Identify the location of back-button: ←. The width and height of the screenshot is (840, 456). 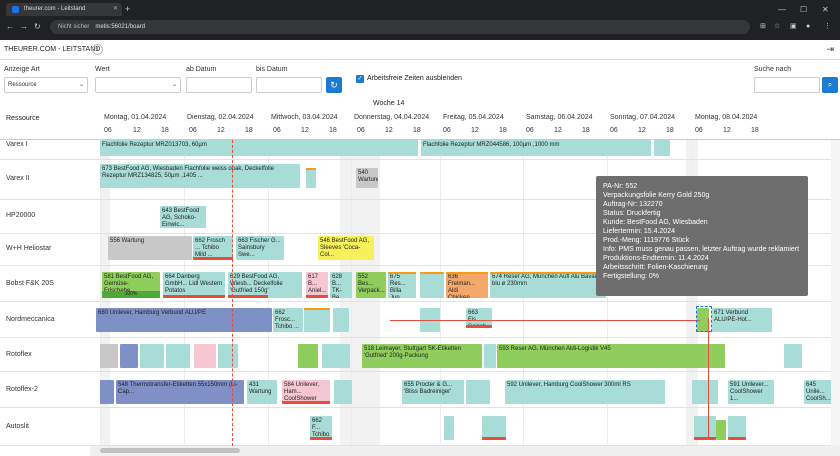
(10, 27).